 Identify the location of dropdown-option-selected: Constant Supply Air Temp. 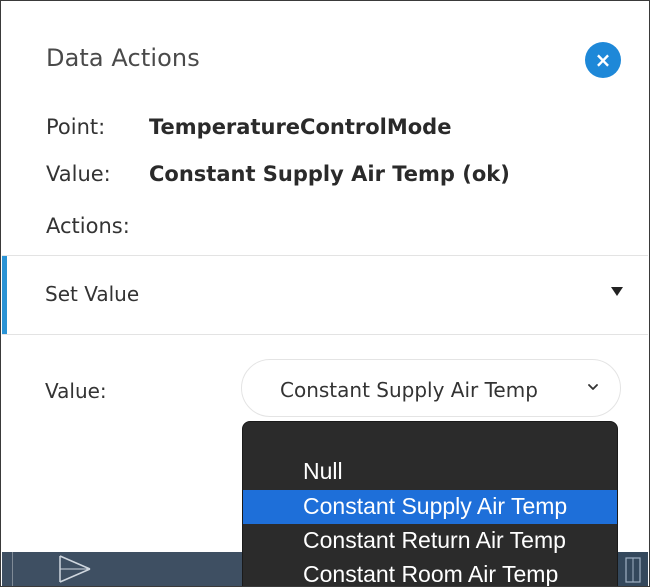
(430, 507).